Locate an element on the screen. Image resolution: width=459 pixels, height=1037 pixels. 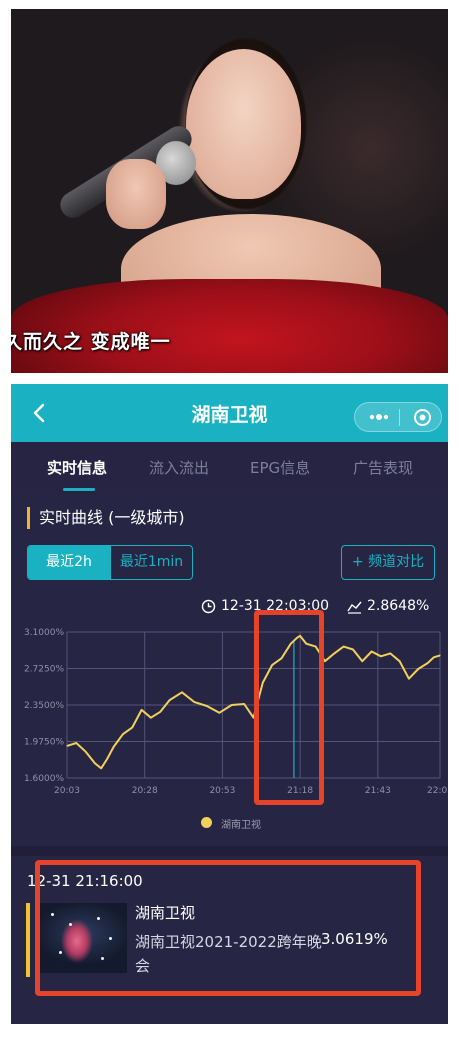
y-tick-label: 1.6000% is located at coordinates (44, 779).